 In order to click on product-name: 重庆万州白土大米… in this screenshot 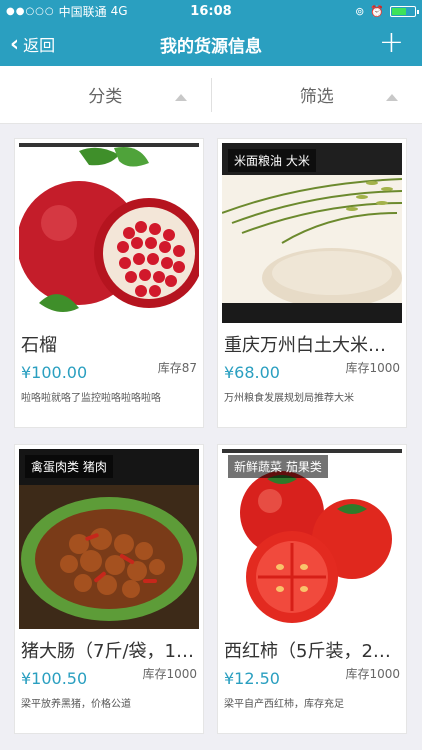, I will do `click(305, 345)`.